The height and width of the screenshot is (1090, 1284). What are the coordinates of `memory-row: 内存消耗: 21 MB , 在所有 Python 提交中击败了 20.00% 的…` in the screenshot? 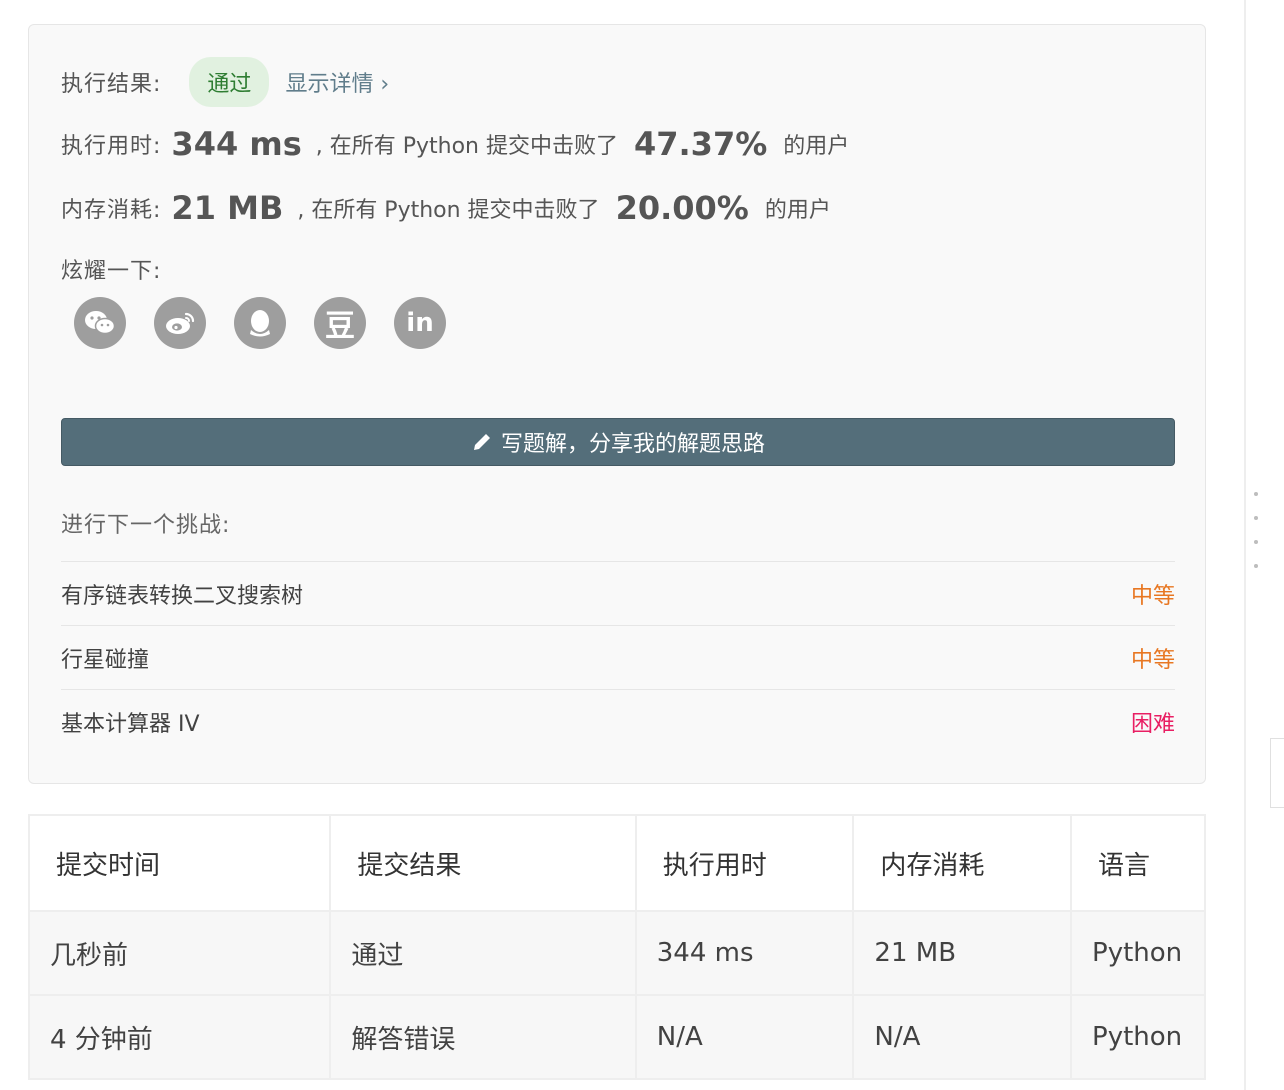 It's located at (446, 208).